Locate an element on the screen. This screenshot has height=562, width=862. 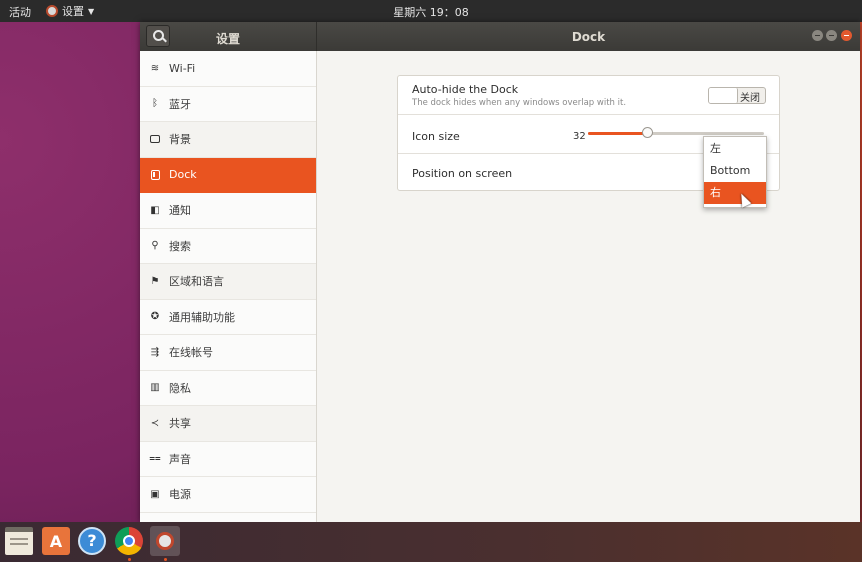
clock: 星期六 19：08 is located at coordinates (431, 12).